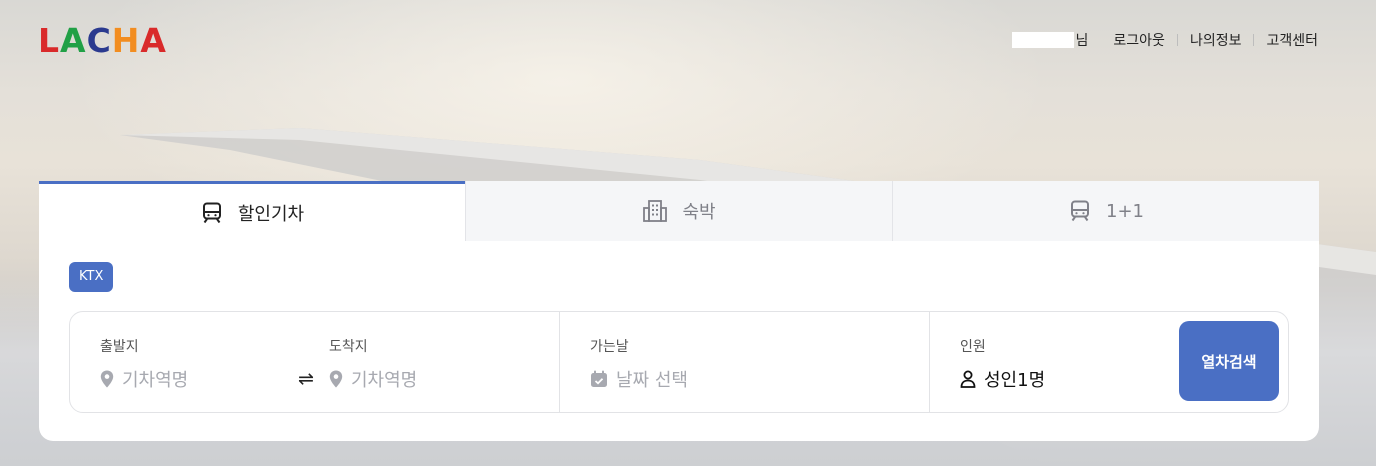 The width and height of the screenshot is (1376, 466). What do you see at coordinates (1125, 211) in the screenshot?
I see `tab-label: 1+1` at bounding box center [1125, 211].